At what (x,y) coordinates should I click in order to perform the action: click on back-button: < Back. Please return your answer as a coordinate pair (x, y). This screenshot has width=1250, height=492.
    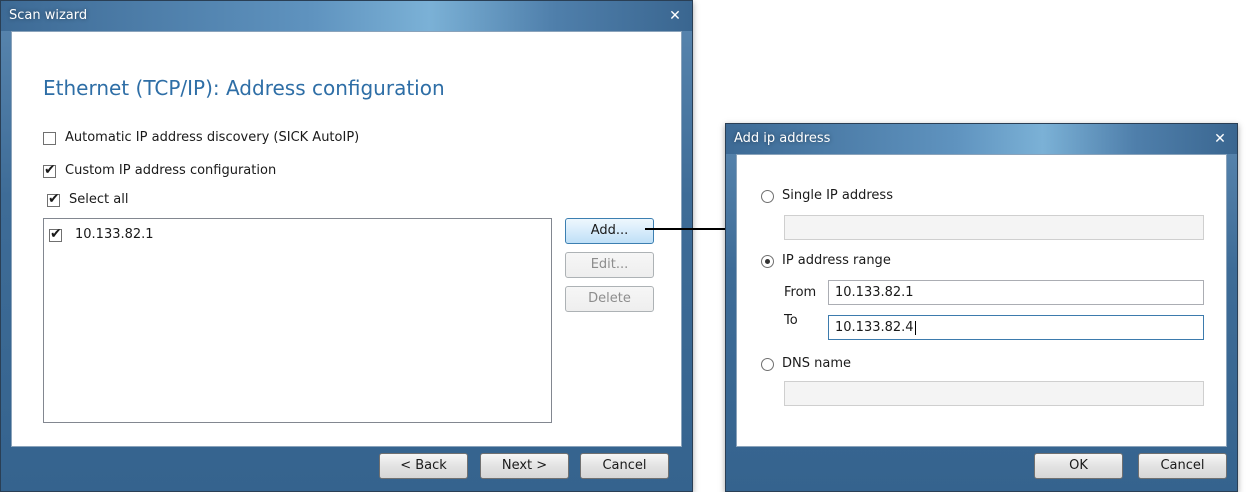
    Looking at the image, I should click on (423, 466).